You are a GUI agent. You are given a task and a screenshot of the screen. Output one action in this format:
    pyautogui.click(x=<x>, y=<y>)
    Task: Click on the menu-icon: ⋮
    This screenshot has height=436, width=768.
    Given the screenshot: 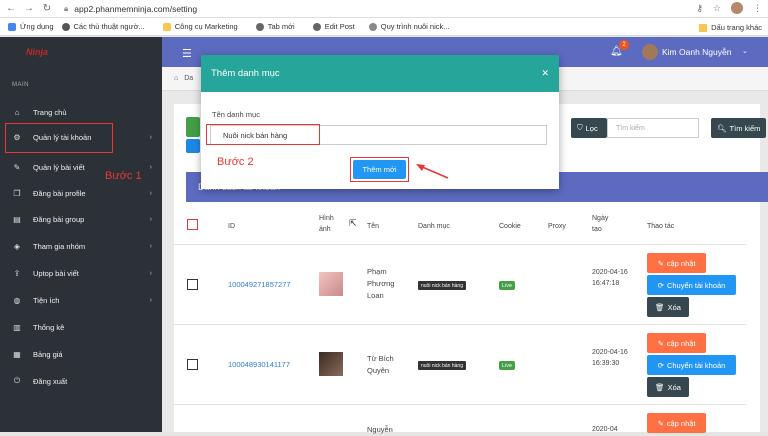 What is the action you would take?
    pyautogui.click(x=757, y=8)
    